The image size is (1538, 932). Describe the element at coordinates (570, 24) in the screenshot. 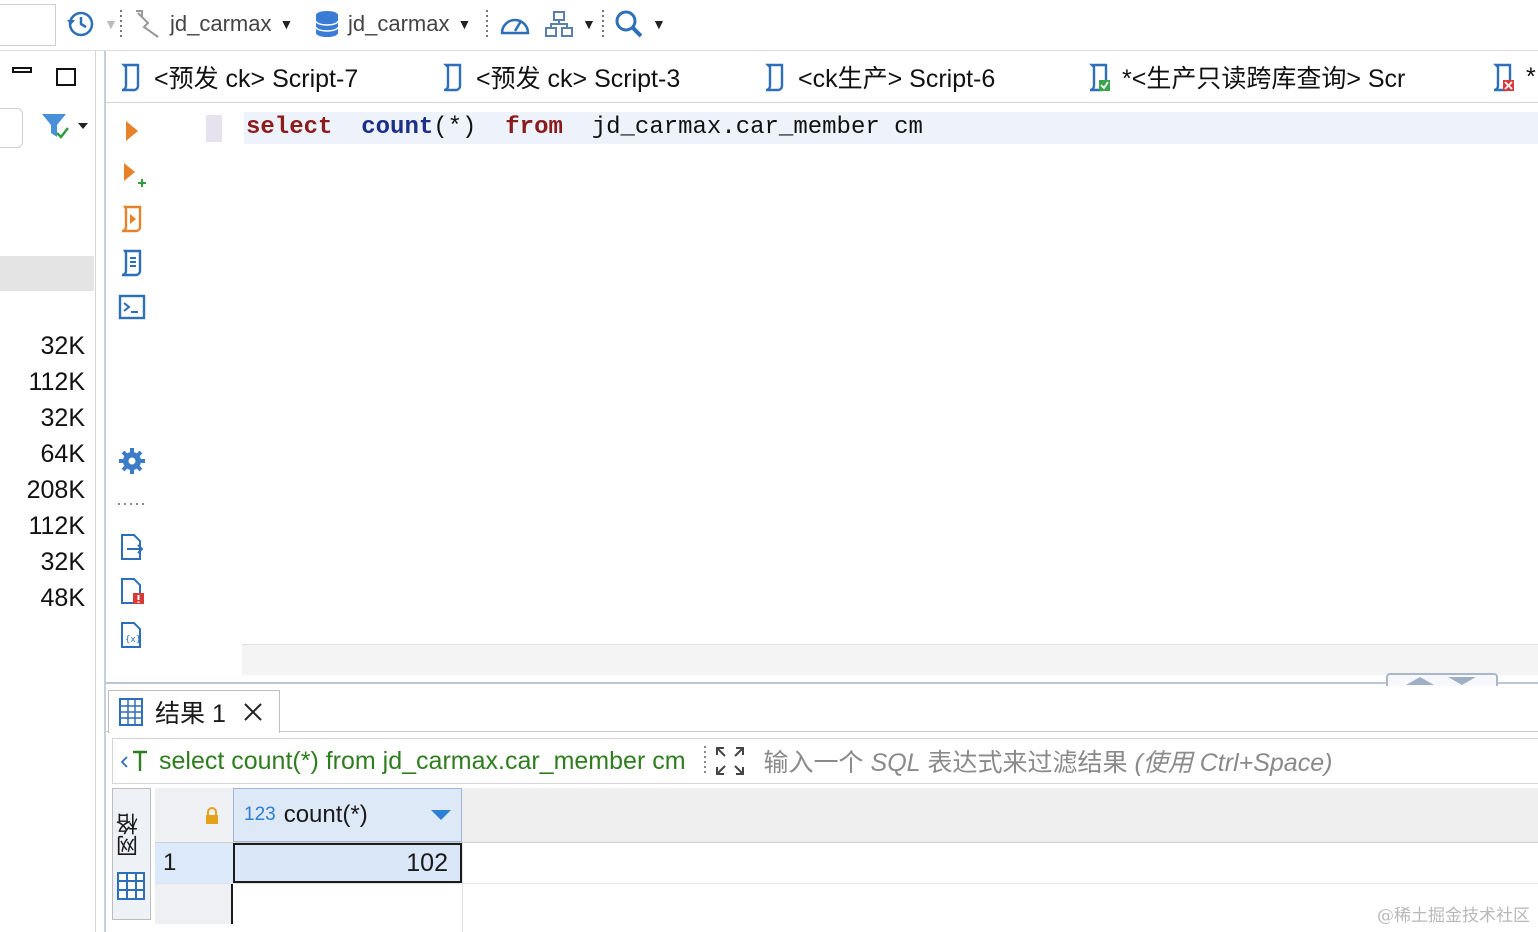

I see `schema-compare-button: ▼` at that location.